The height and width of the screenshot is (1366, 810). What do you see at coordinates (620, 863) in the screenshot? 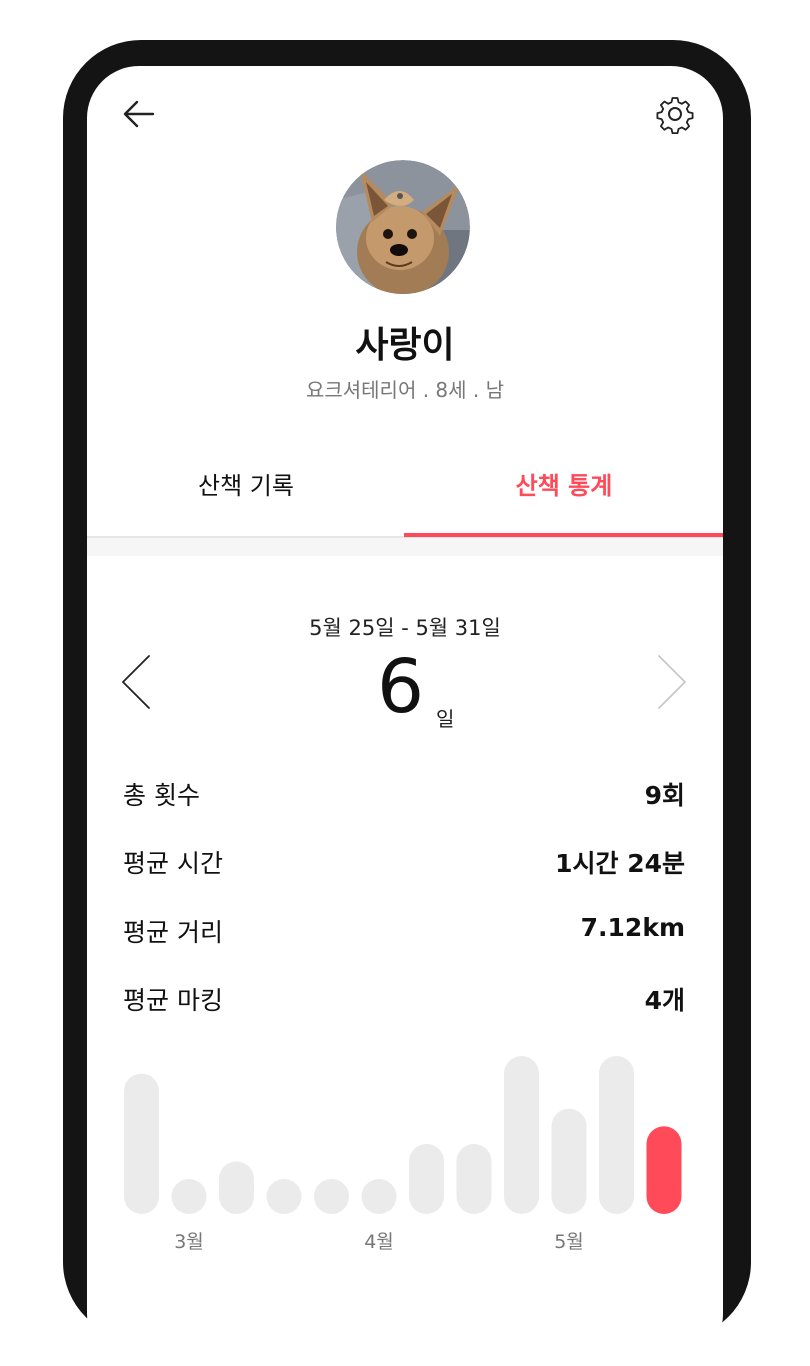
I see `stat-value-avg-time: 1시간 24분` at bounding box center [620, 863].